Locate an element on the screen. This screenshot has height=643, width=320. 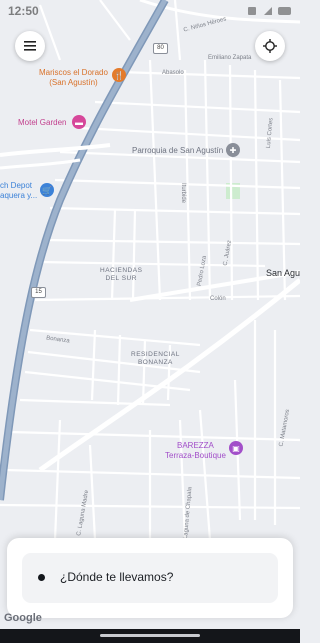
highway-15-shield: 15 is located at coordinates (38, 292).